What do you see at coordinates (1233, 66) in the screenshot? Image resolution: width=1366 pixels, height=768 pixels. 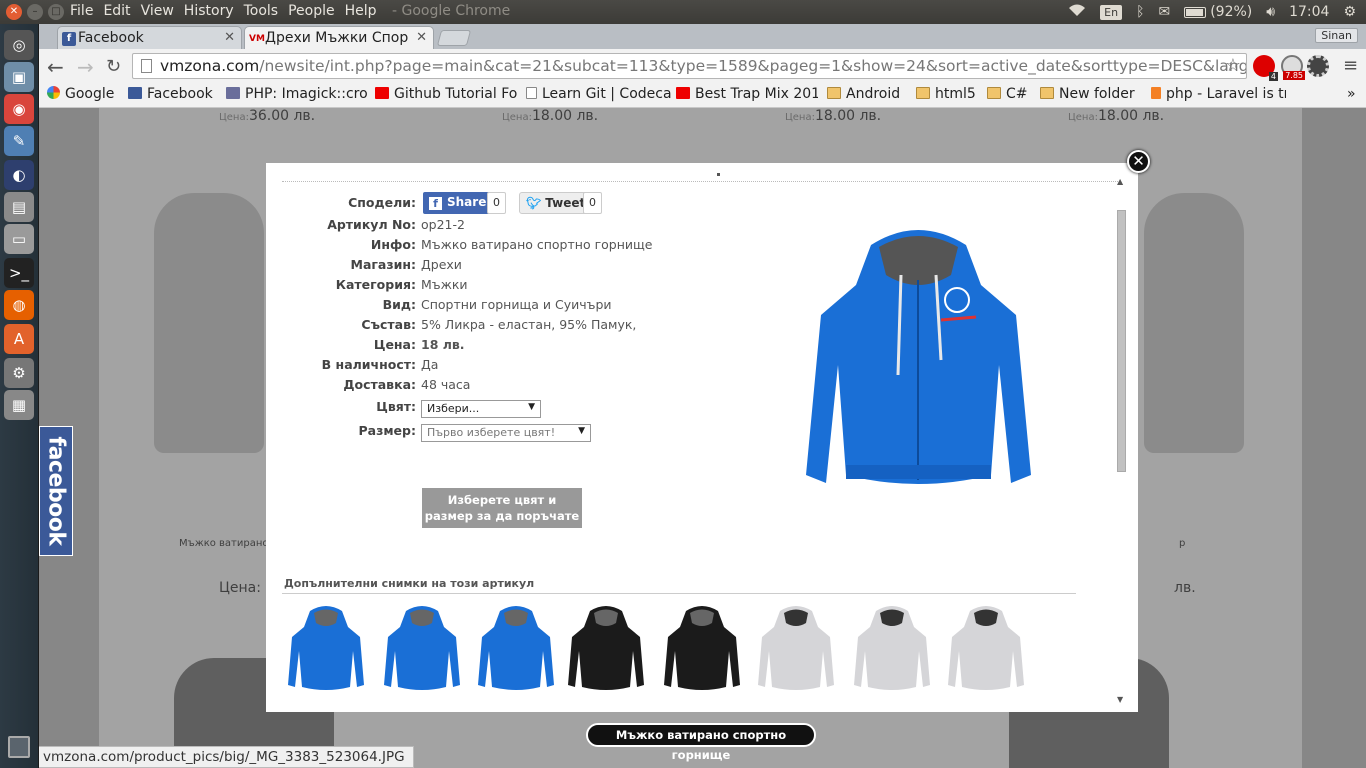 I see `bookmark-star-icon: ☆` at bounding box center [1233, 66].